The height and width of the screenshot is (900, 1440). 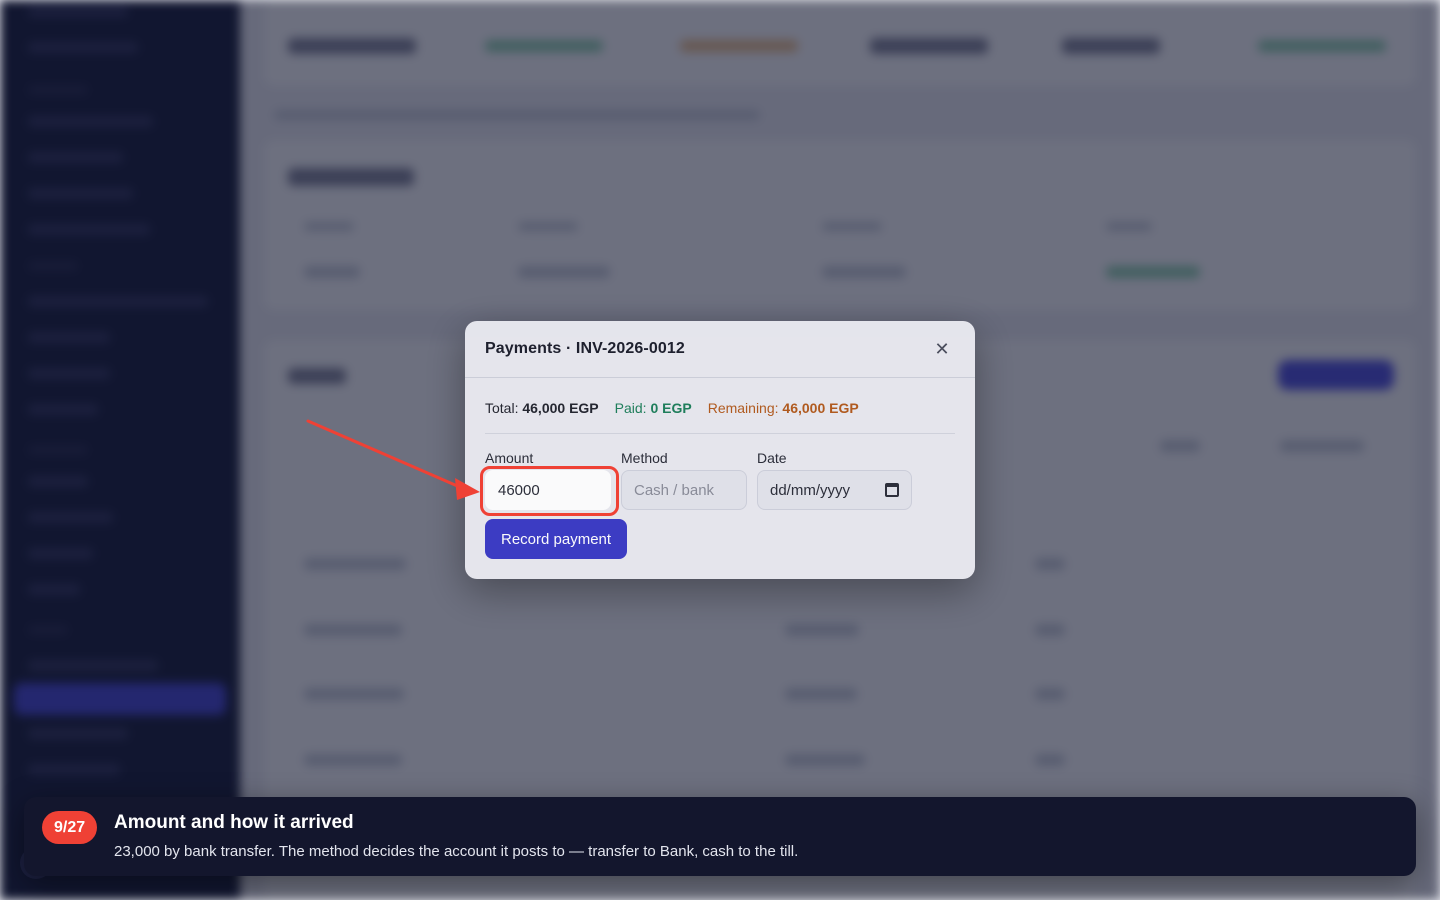 What do you see at coordinates (560, 408) in the screenshot?
I see `total-value: 46,000 EGP` at bounding box center [560, 408].